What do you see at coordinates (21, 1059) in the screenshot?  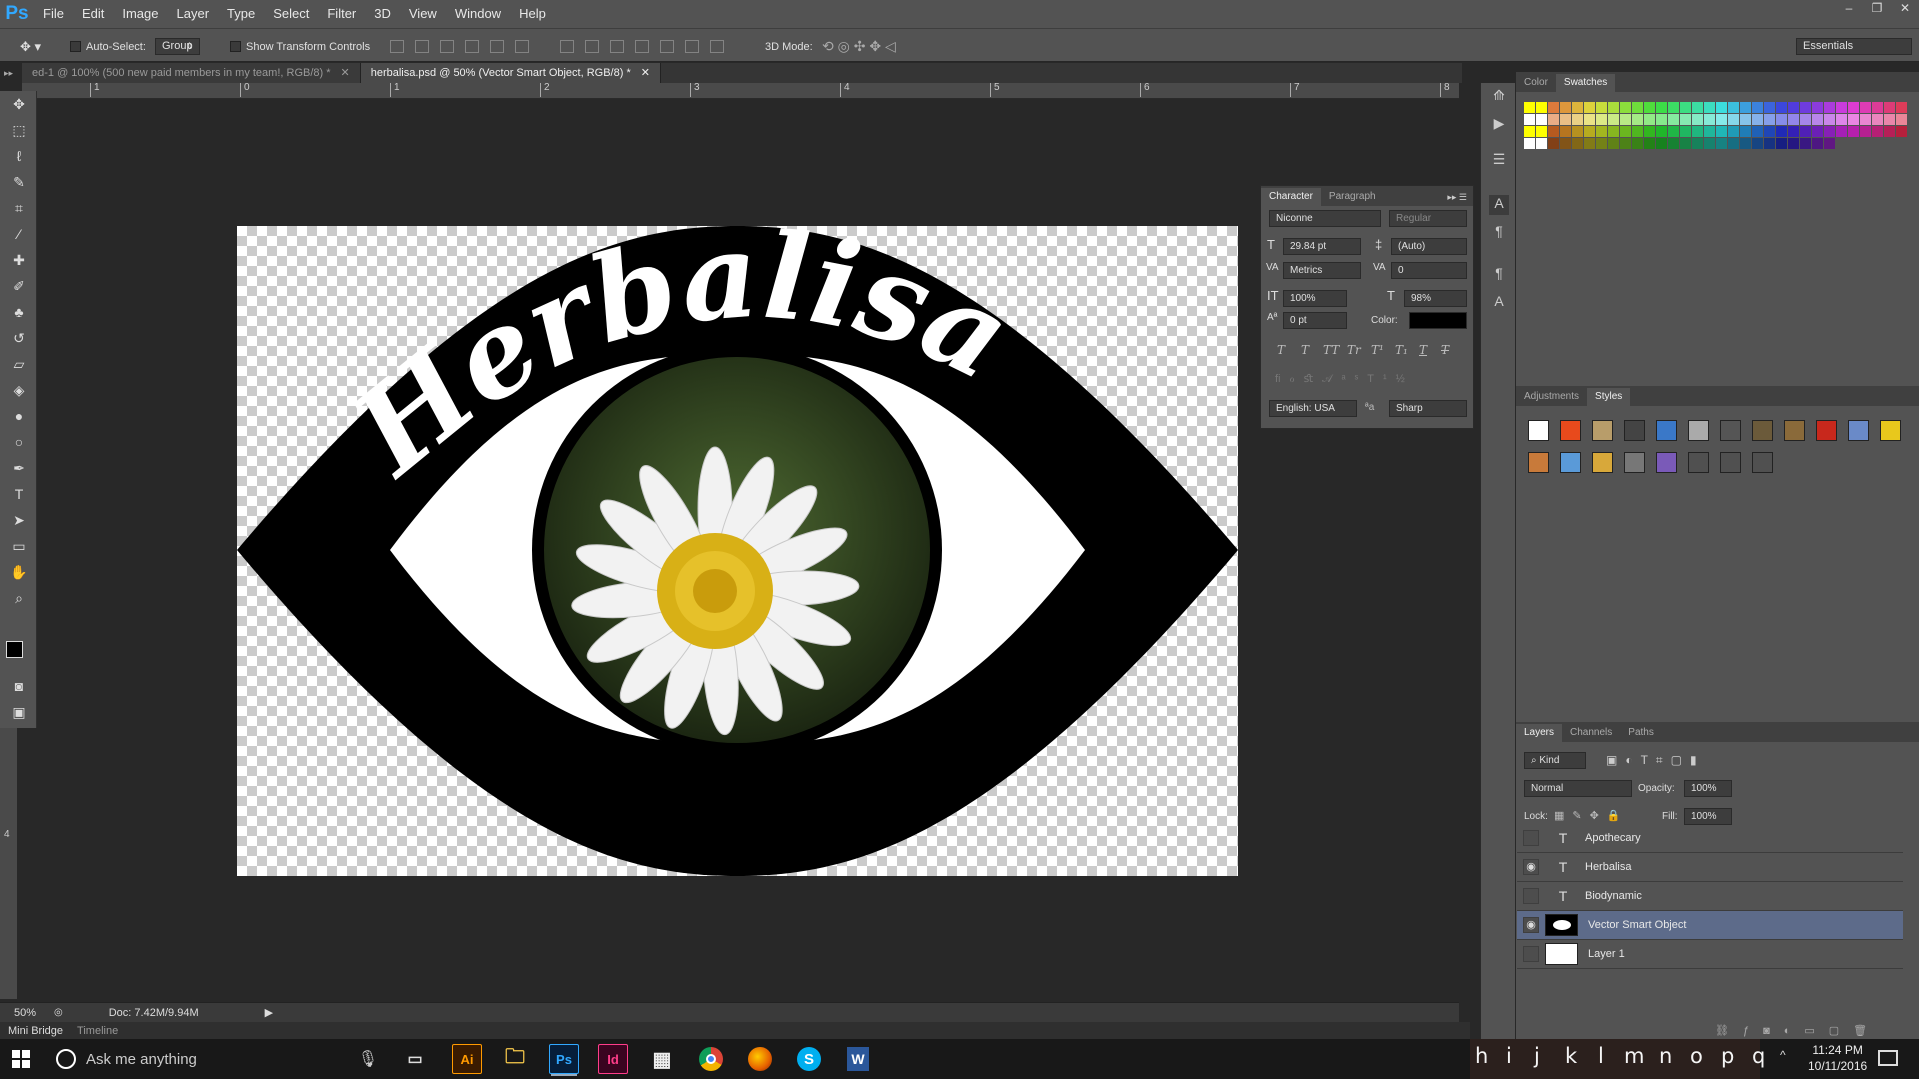 I see `windows-start-icon` at bounding box center [21, 1059].